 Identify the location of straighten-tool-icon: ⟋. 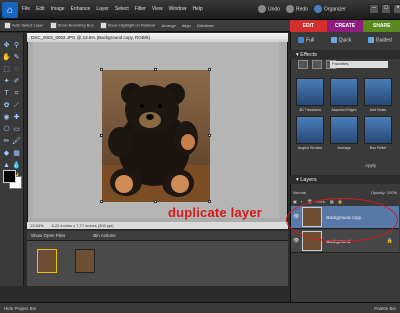
(16, 105).